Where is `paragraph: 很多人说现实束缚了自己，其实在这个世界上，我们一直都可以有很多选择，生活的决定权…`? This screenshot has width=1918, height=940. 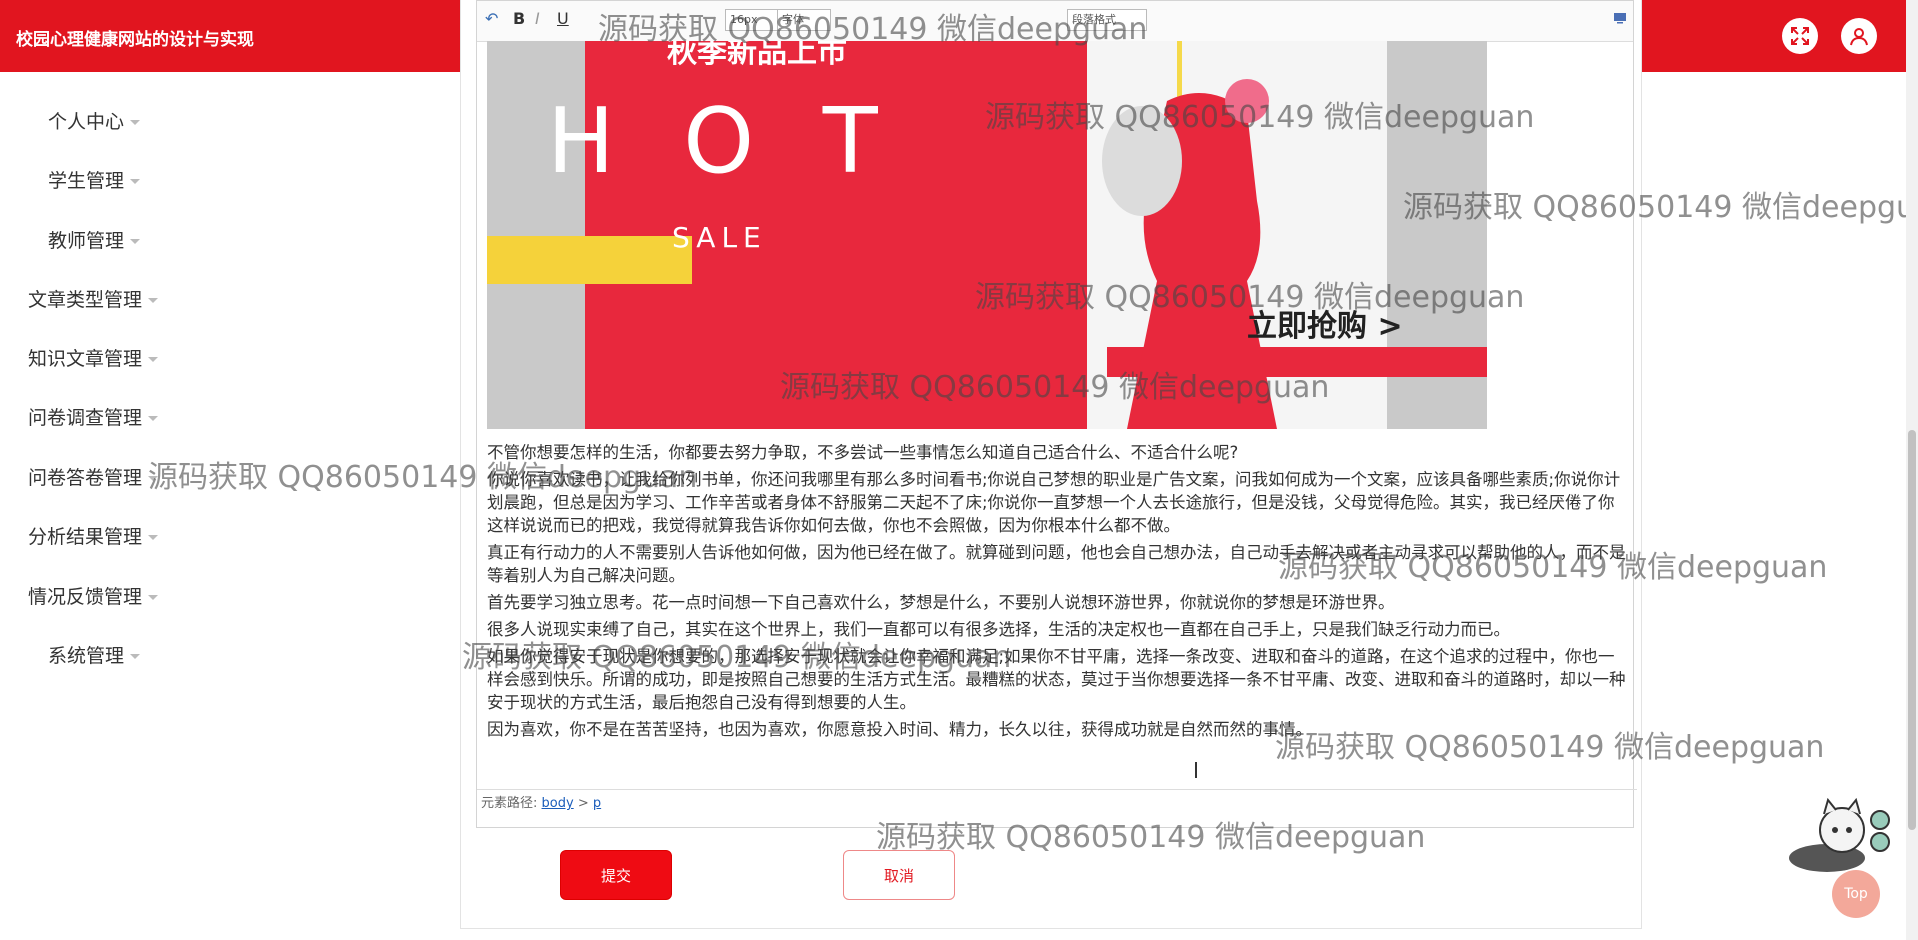 paragraph: 很多人说现实束缚了自己，其实在这个世界上，我们一直都可以有很多选择，生活的决定权… is located at coordinates (998, 629).